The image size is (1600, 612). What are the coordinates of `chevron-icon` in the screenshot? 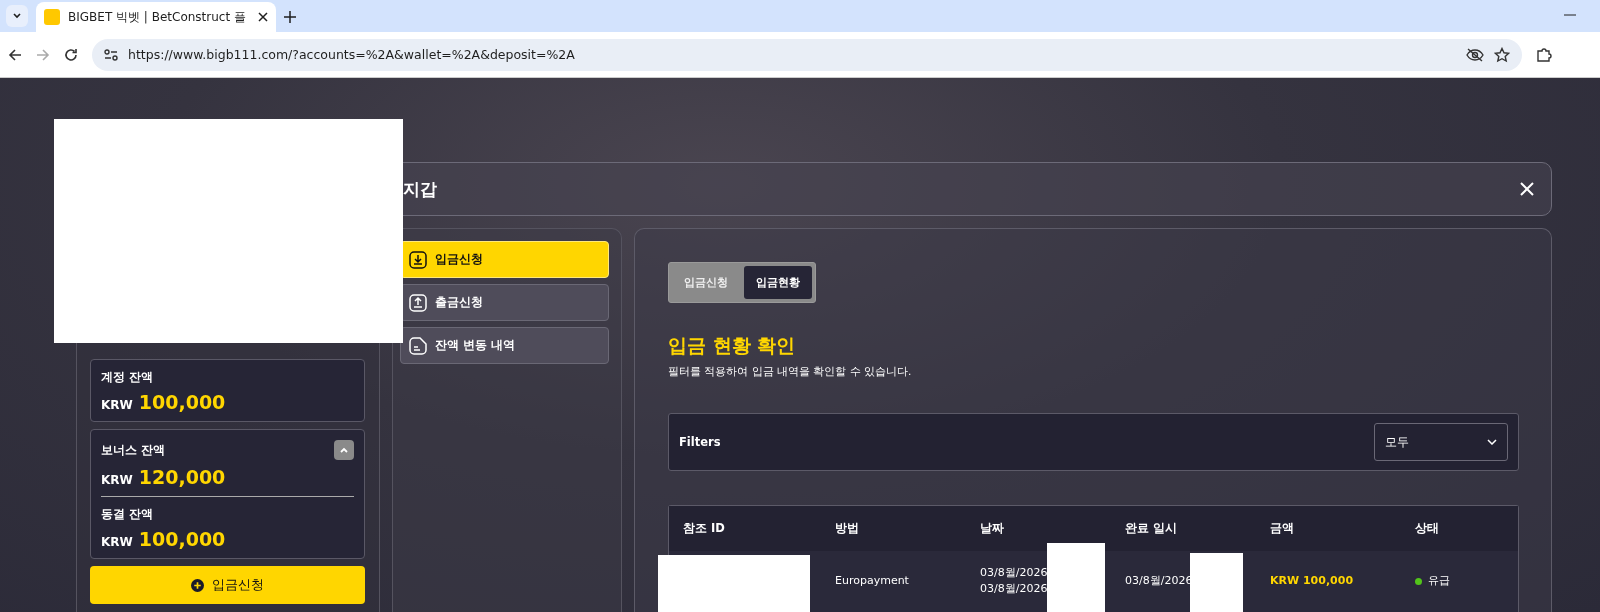 It's located at (344, 450).